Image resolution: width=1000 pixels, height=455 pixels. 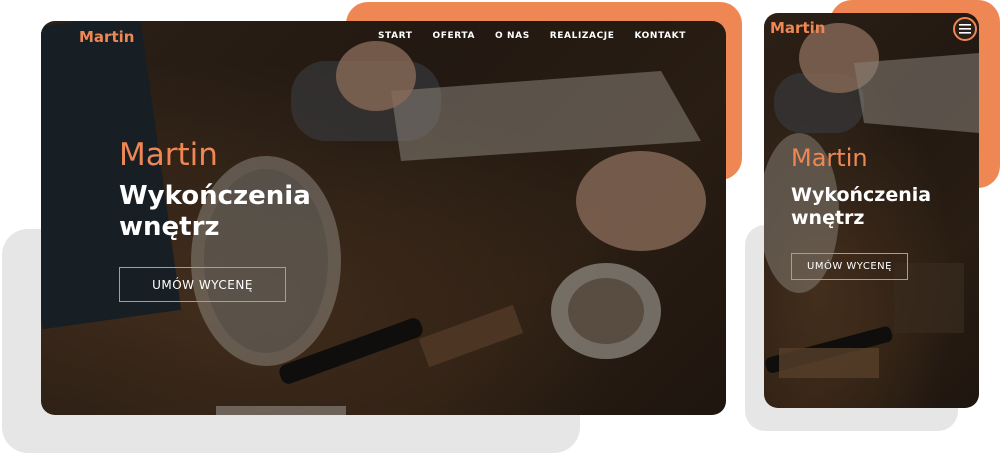 What do you see at coordinates (861, 206) in the screenshot?
I see `hero-title-mobile: Wykończenia wnętrz` at bounding box center [861, 206].